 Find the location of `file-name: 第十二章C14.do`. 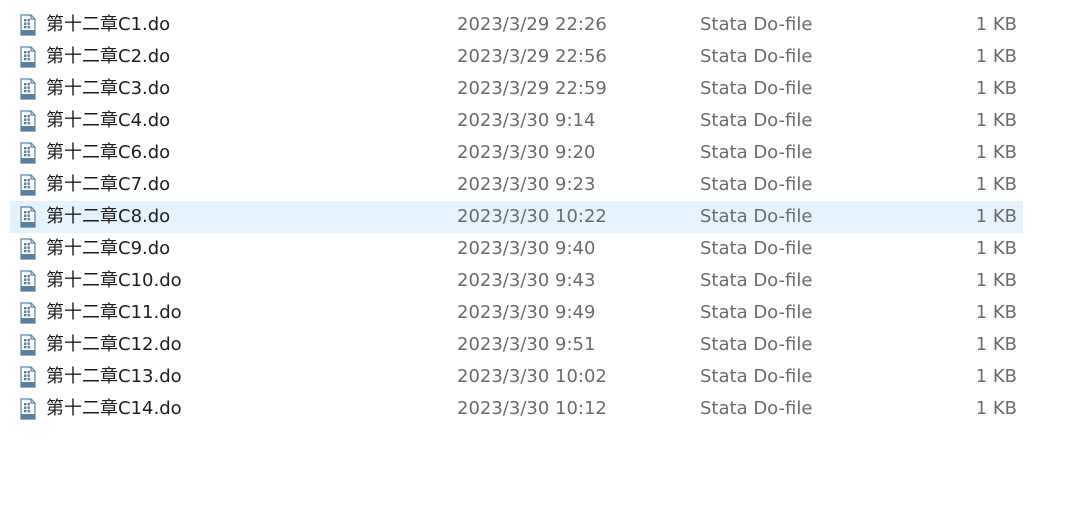

file-name: 第十二章C14.do is located at coordinates (114, 409).